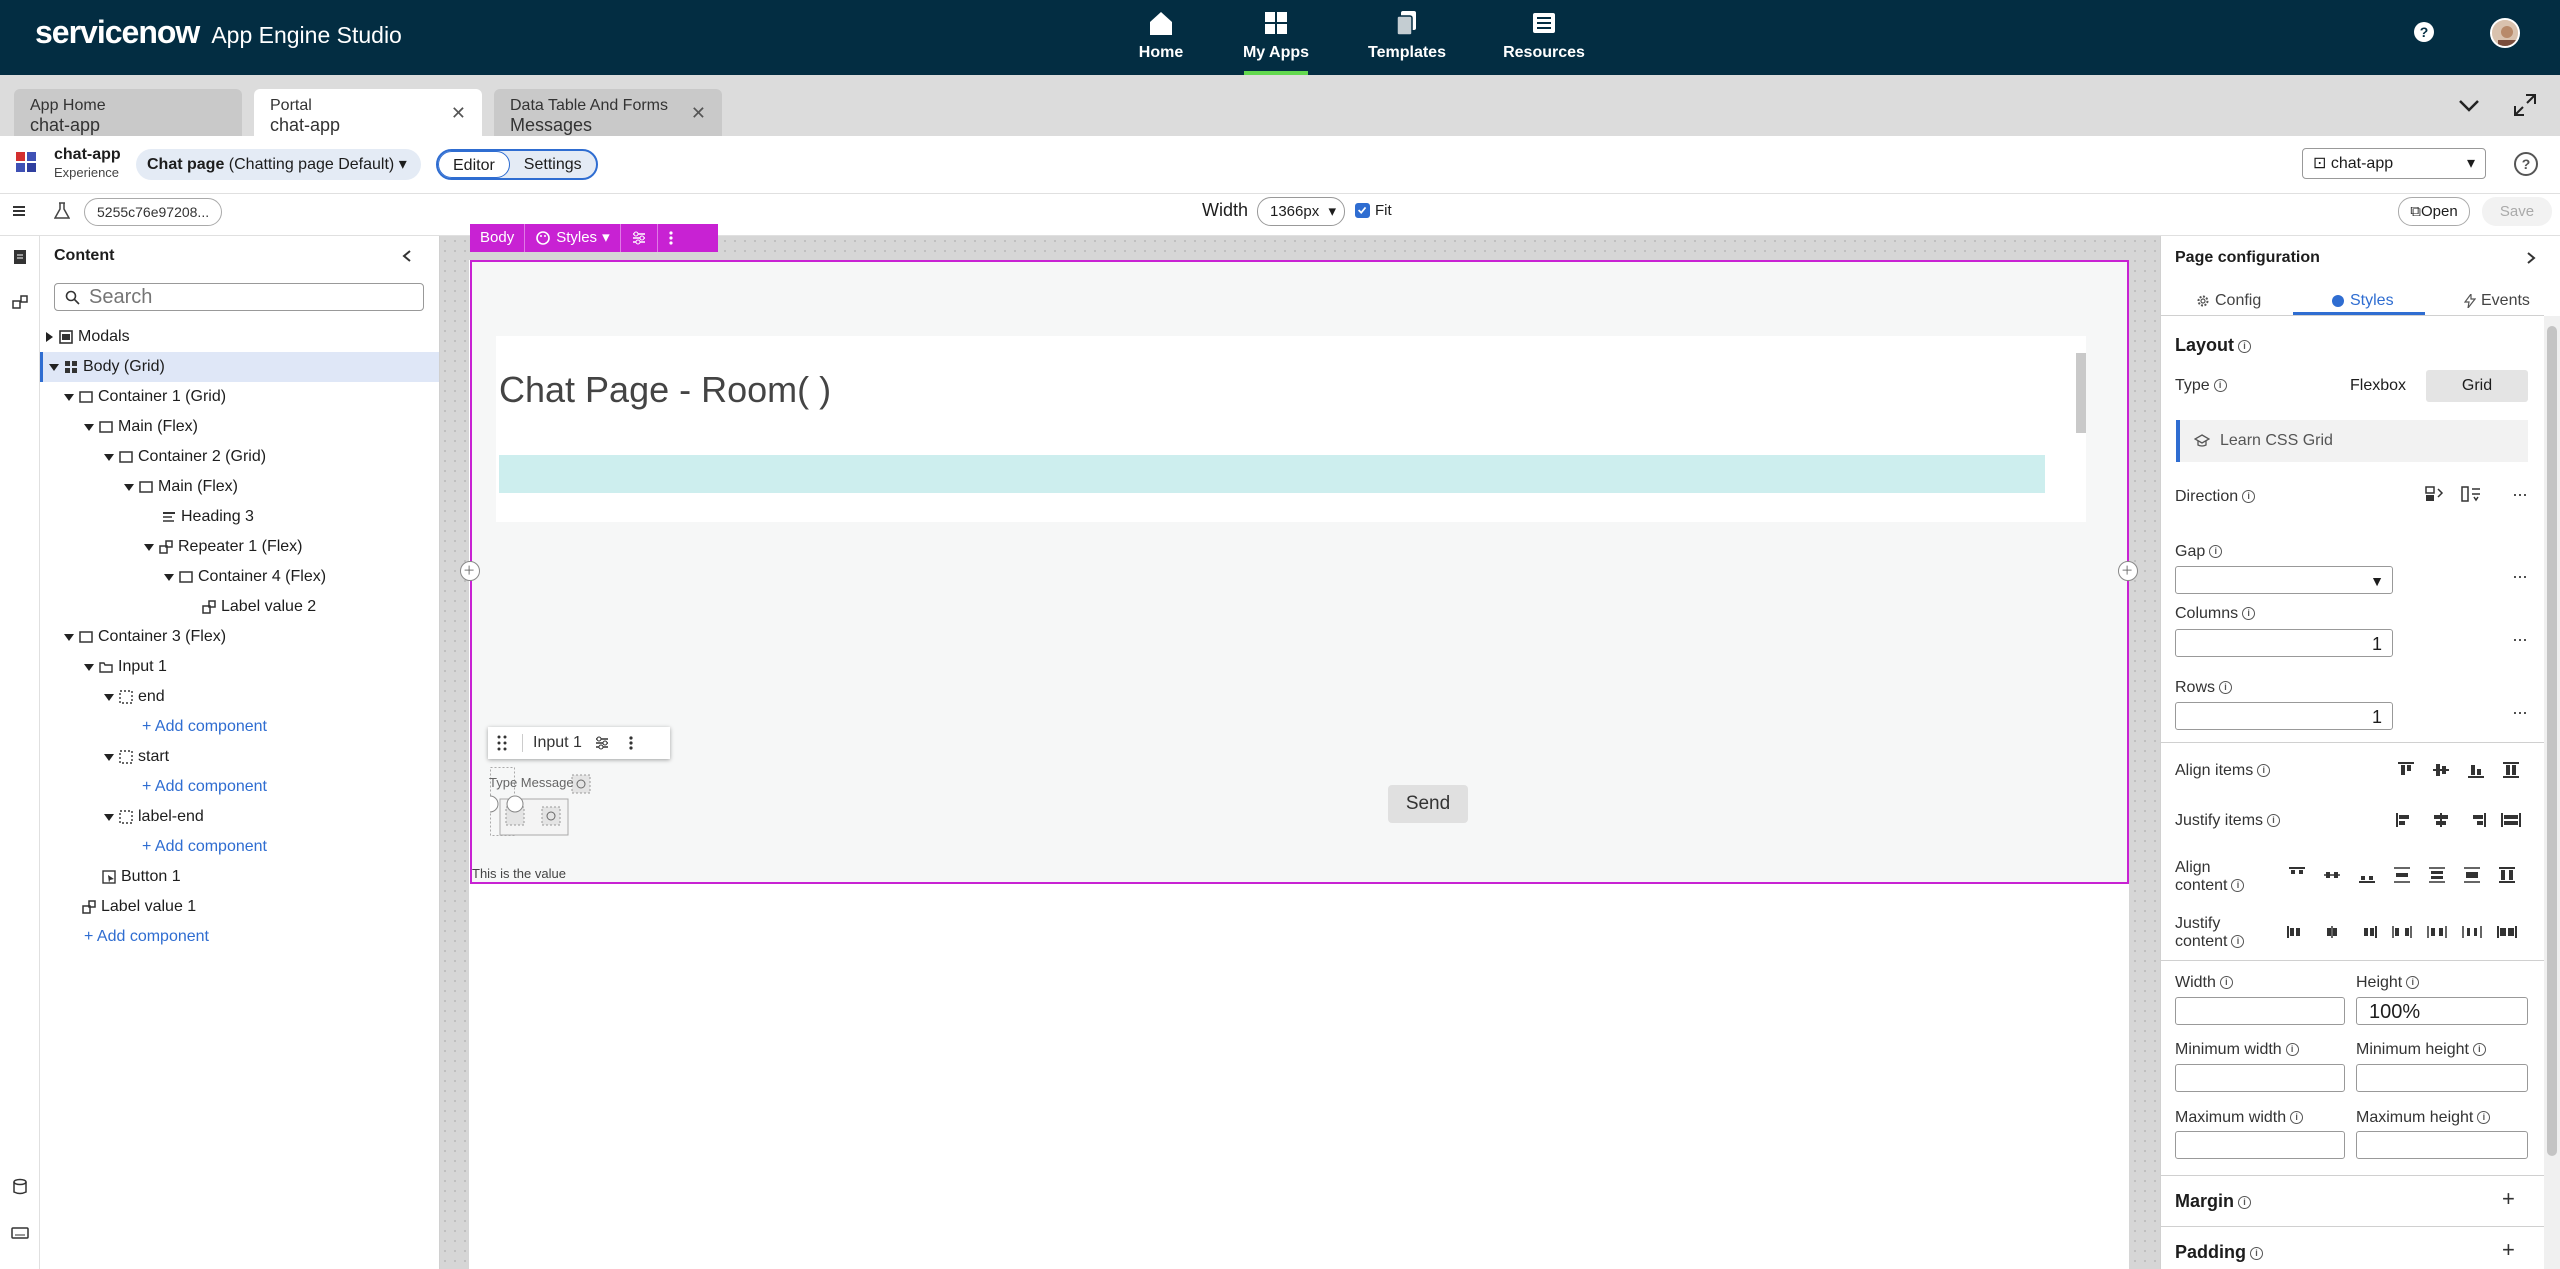  Describe the element at coordinates (181, 487) in the screenshot. I see `tree-item-main-2: Main (Flex)` at that location.